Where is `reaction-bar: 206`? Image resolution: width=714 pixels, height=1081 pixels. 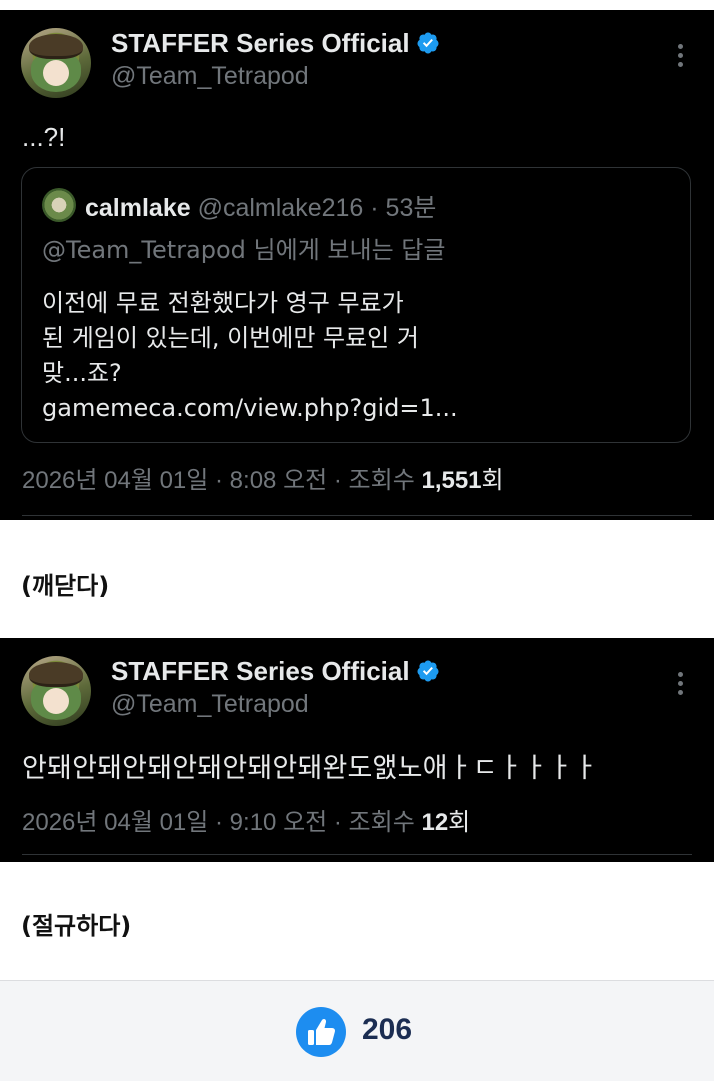
reaction-bar: 206 is located at coordinates (357, 1030).